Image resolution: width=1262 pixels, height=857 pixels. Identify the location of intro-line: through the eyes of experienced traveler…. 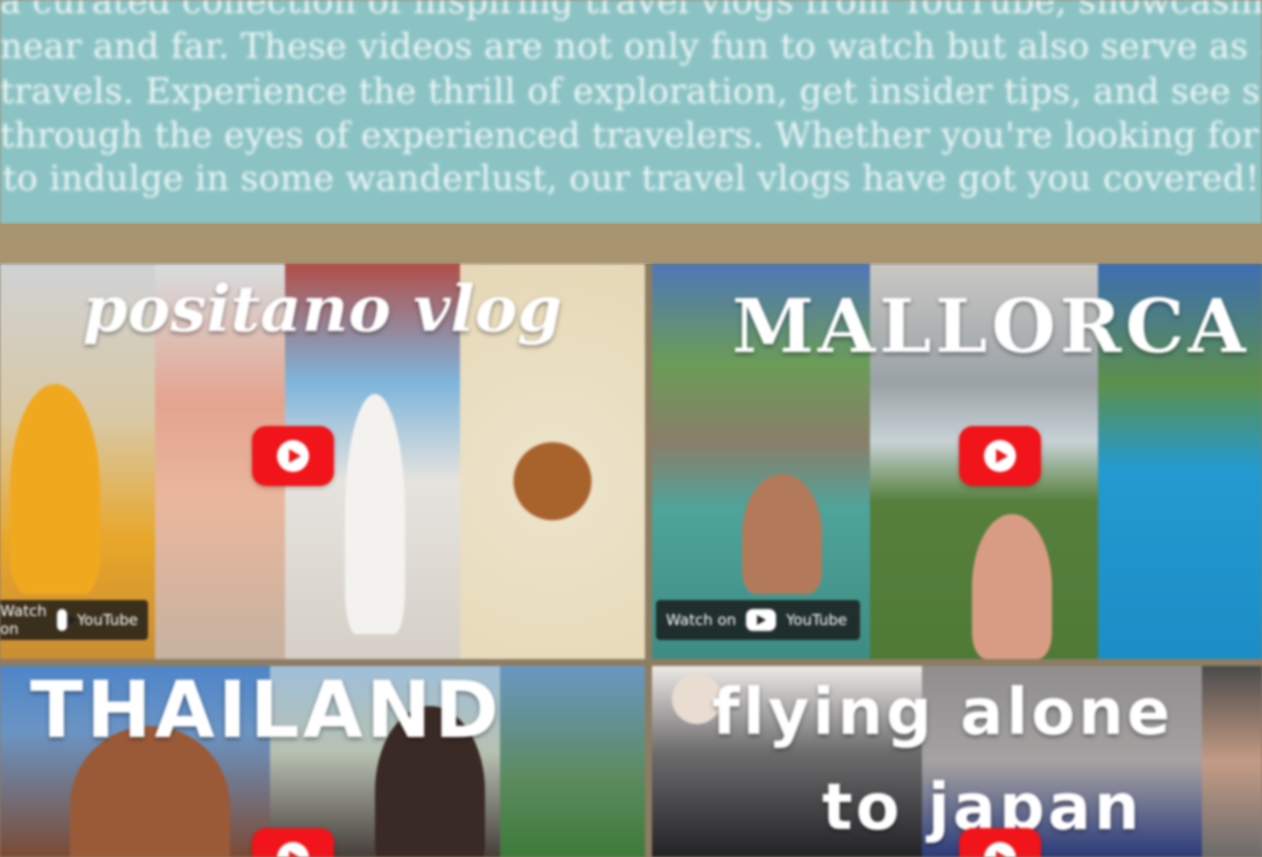
(631, 136).